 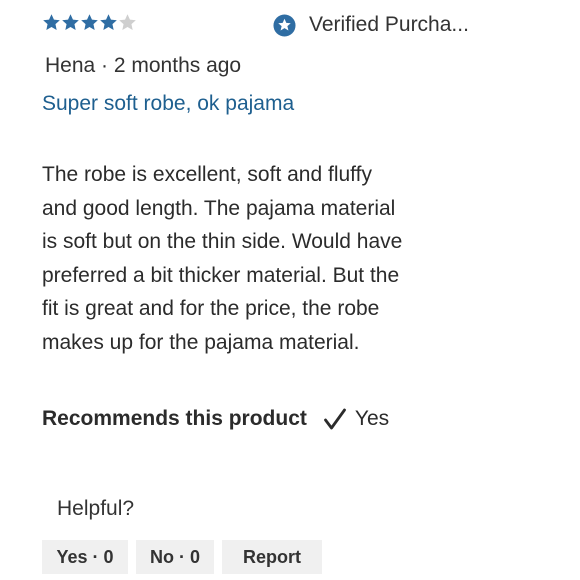 What do you see at coordinates (201, 342) in the screenshot?
I see `review-body-line: makes up for the pajama material.` at bounding box center [201, 342].